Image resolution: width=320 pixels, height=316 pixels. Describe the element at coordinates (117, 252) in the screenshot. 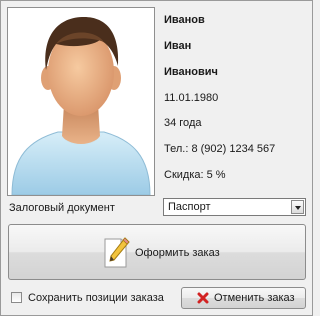

I see `pencil-paper-icon` at that location.